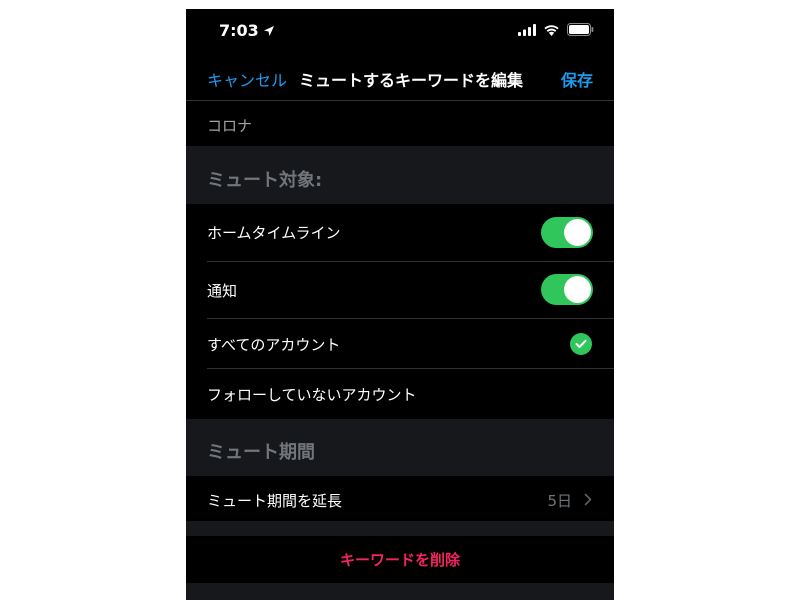 The image size is (800, 600). I want to click on cancel-button: キャンセル, so click(247, 79).